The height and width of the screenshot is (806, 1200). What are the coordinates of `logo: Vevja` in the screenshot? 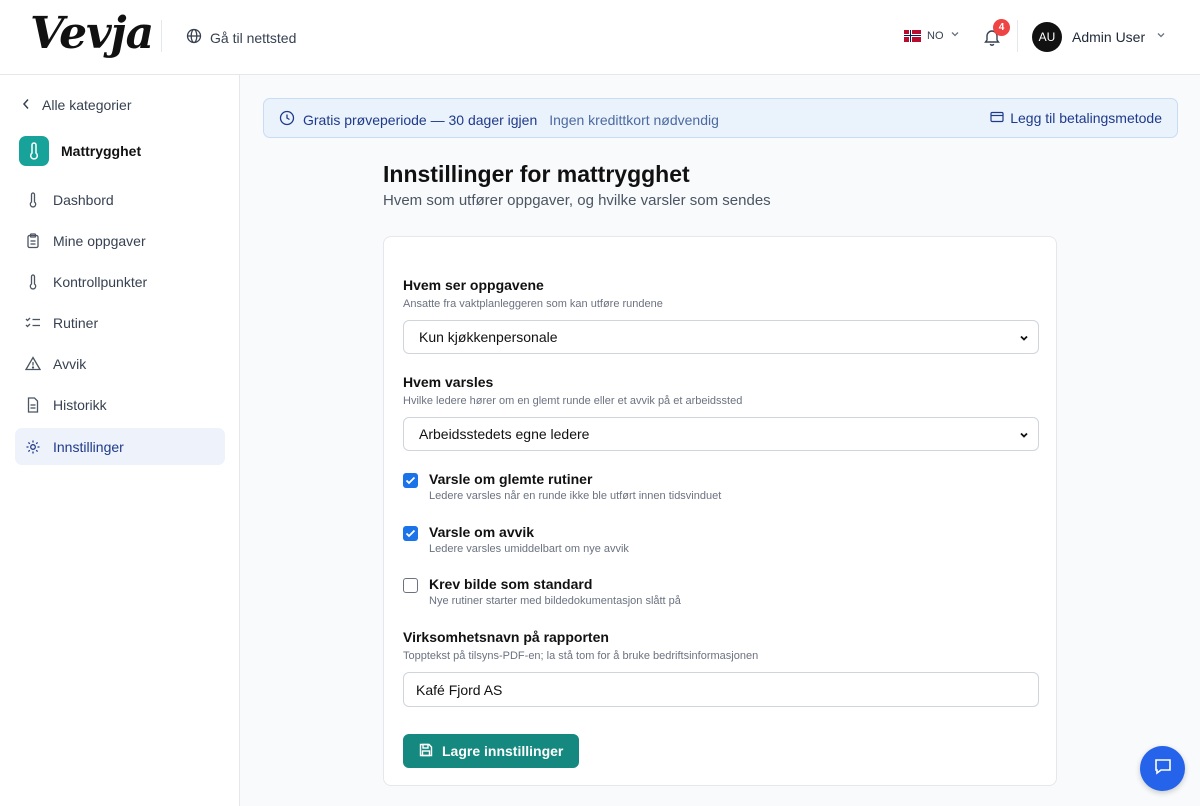 It's located at (92, 33).